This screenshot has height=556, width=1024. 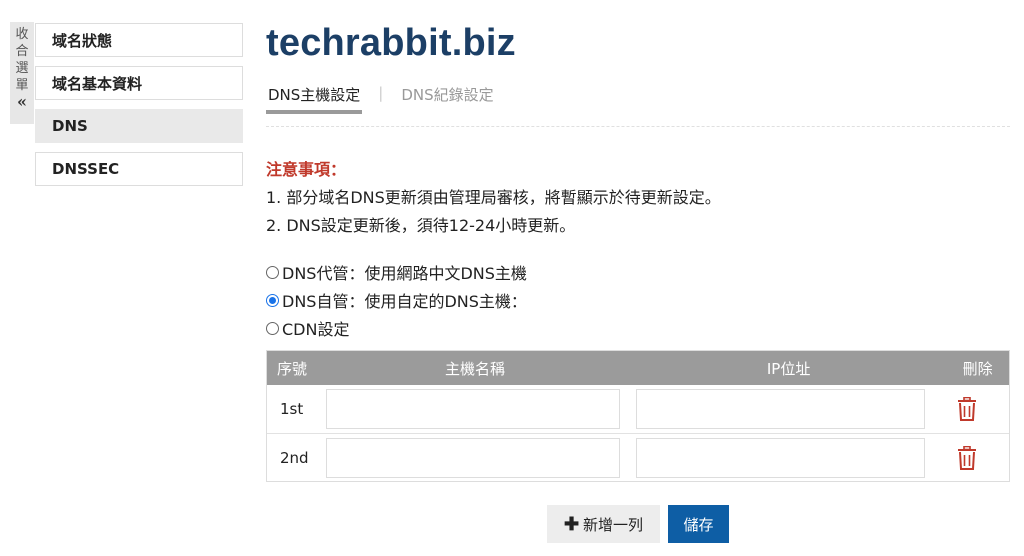 What do you see at coordinates (316, 329) in the screenshot?
I see `radio-label: CDN設定` at bounding box center [316, 329].